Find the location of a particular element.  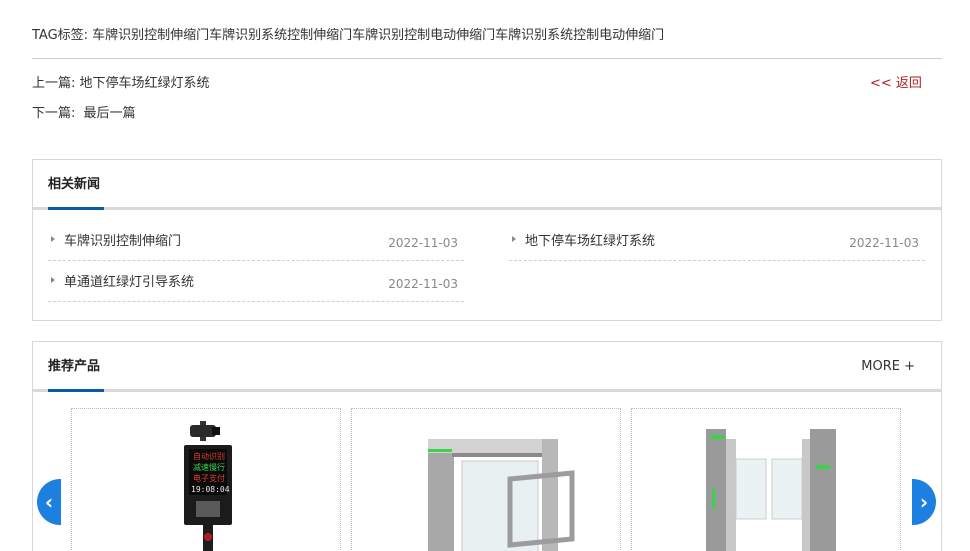

prev-article: 上一篇: 地下停车场红绿灯系统 is located at coordinates (121, 84).